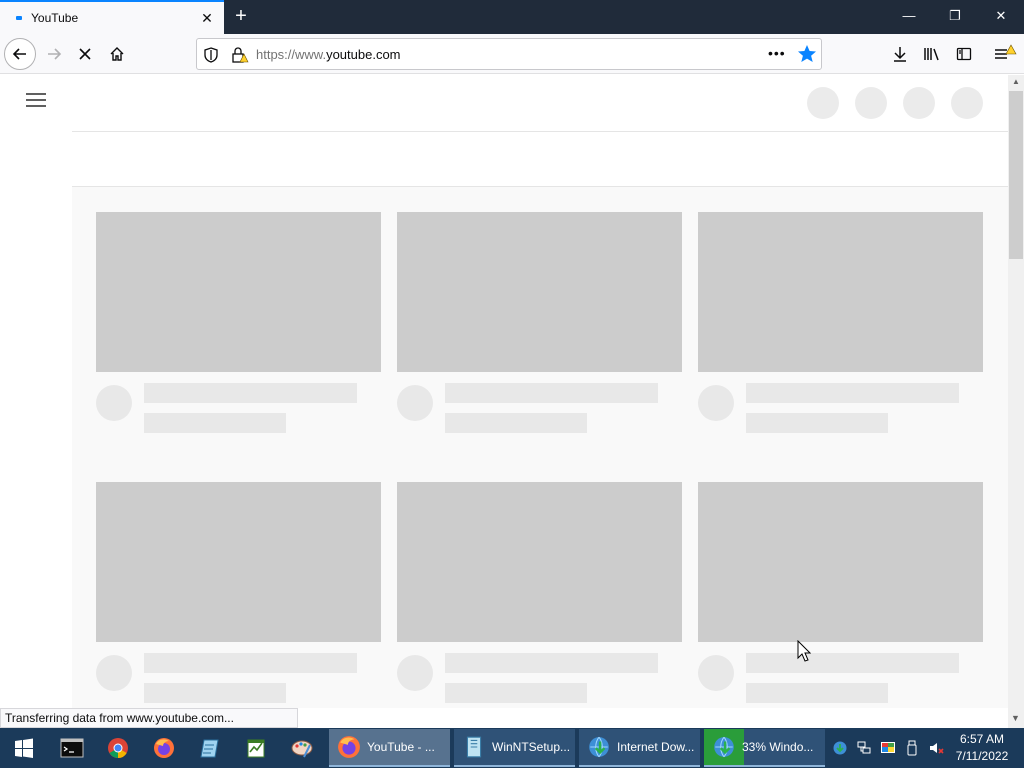 The height and width of the screenshot is (768, 1024). I want to click on mouse-cursor-icon, so click(804, 651).